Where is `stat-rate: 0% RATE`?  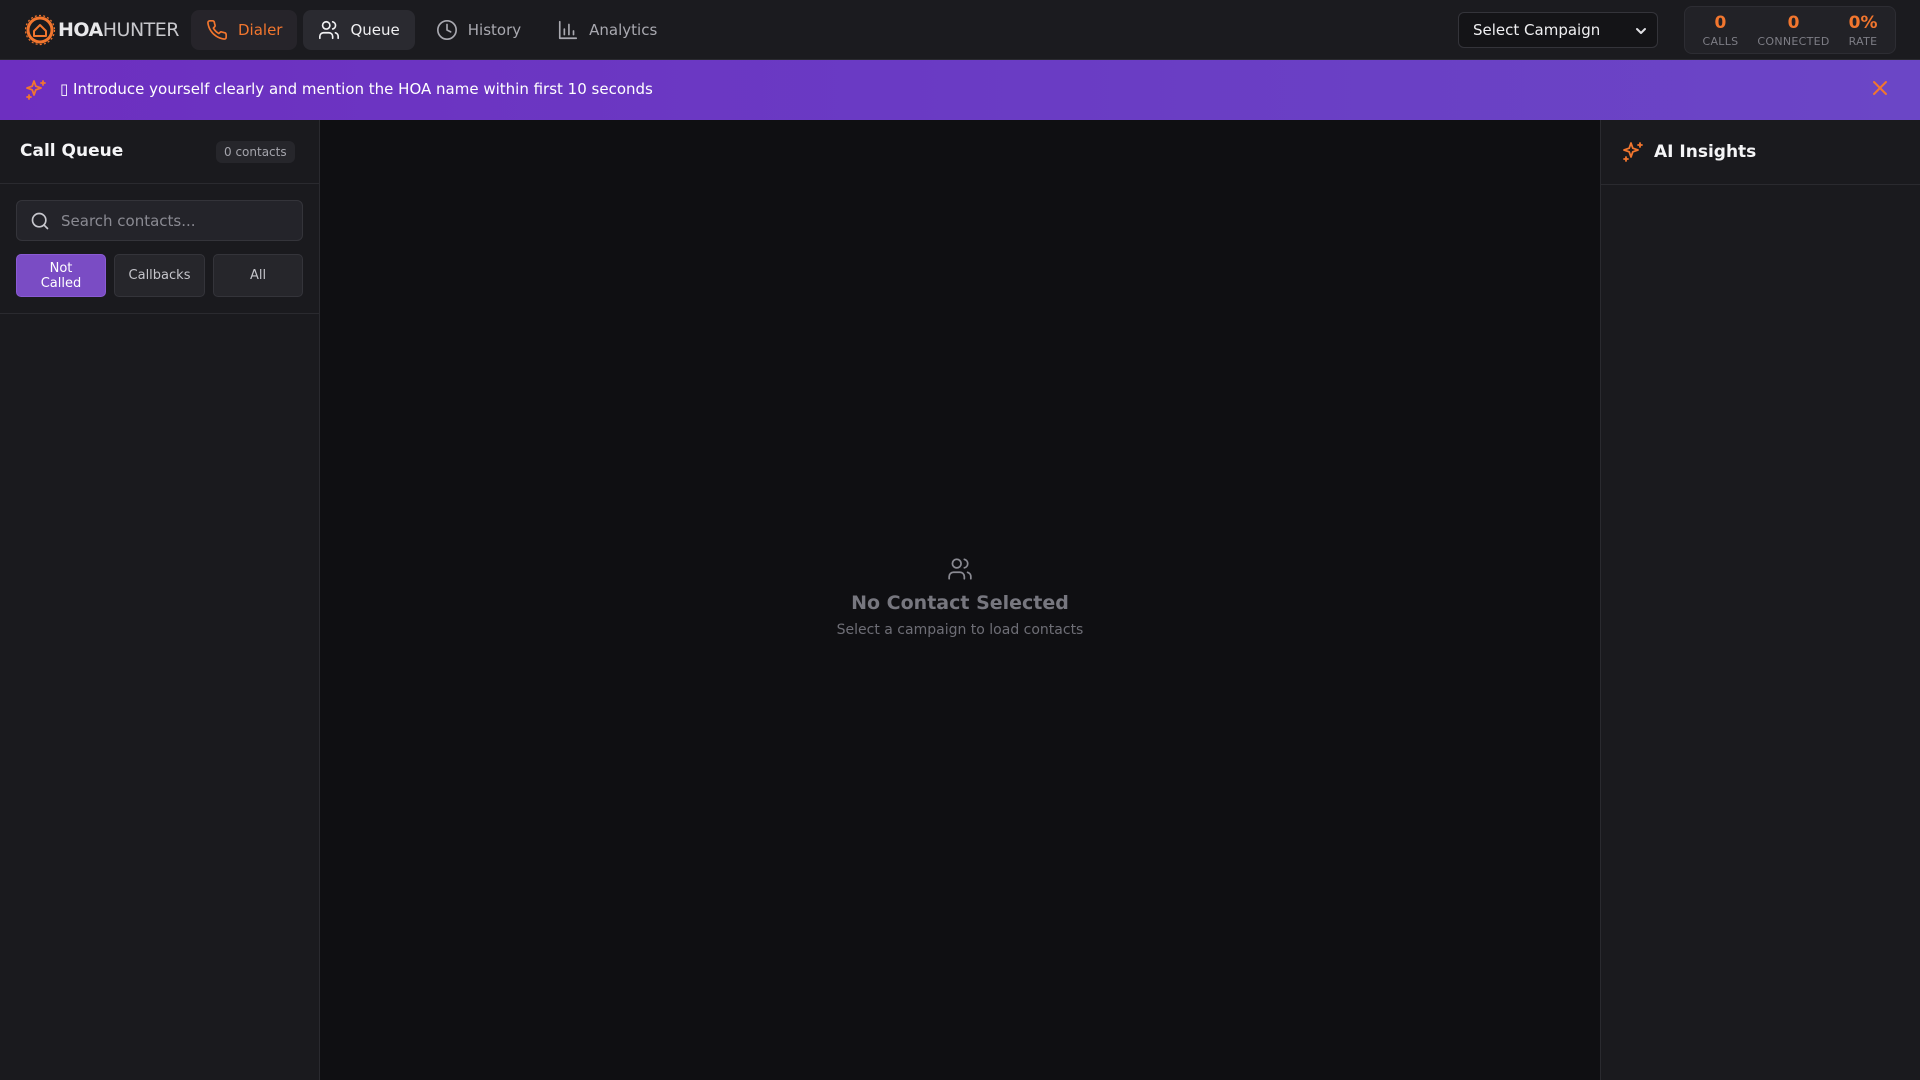 stat-rate: 0% RATE is located at coordinates (1863, 30).